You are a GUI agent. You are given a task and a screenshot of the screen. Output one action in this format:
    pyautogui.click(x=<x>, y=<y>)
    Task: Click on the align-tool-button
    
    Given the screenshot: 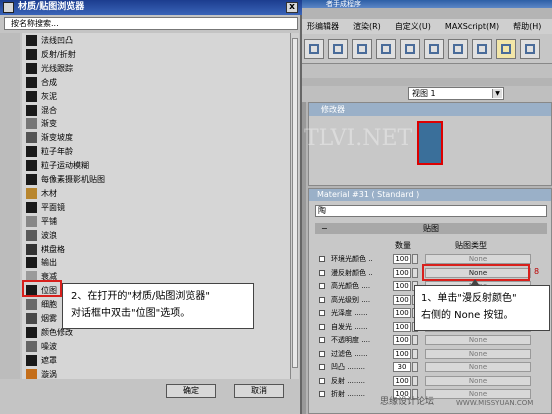 What is the action you would take?
    pyautogui.click(x=434, y=49)
    